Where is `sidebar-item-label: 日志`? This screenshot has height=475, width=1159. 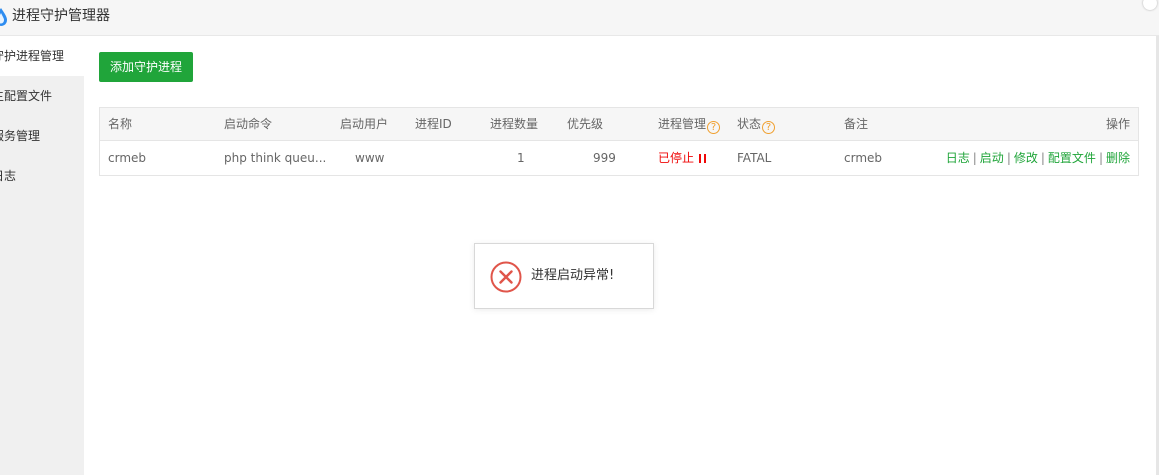 sidebar-item-label: 日志 is located at coordinates (8, 176).